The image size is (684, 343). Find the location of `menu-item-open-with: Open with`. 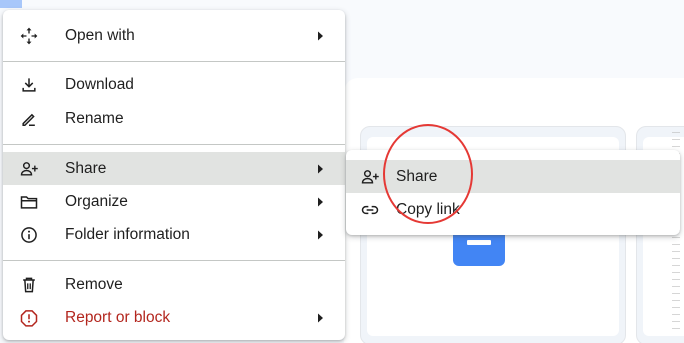

menu-item-open-with: Open with is located at coordinates (174, 35).